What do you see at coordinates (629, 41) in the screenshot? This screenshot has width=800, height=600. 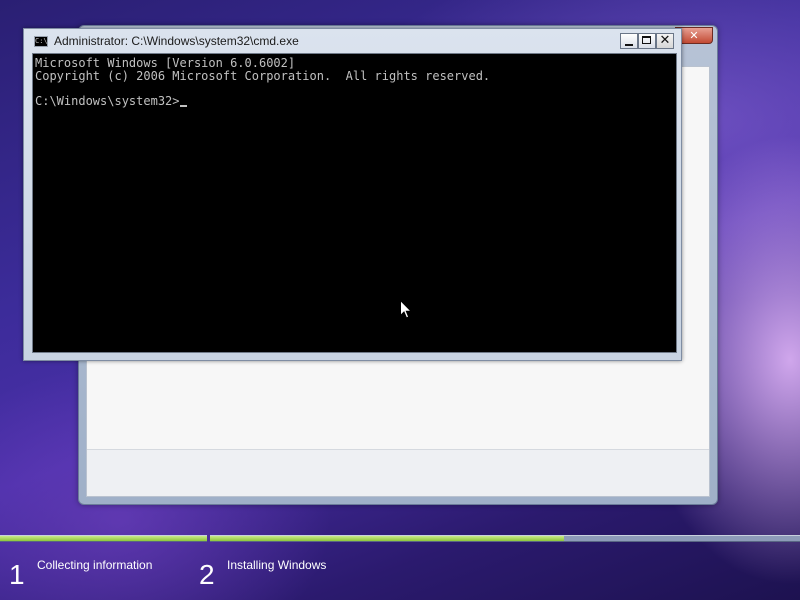 I see `minimize-button` at bounding box center [629, 41].